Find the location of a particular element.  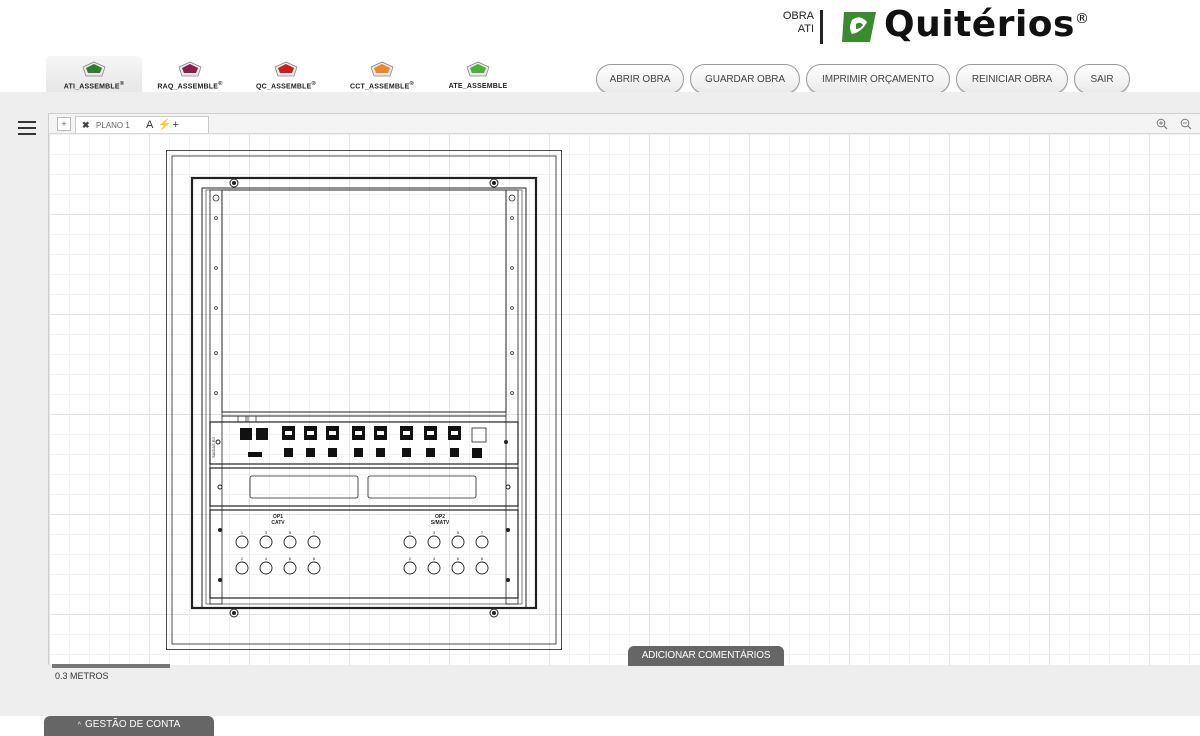

qc-product-icon is located at coordinates (286, 69).